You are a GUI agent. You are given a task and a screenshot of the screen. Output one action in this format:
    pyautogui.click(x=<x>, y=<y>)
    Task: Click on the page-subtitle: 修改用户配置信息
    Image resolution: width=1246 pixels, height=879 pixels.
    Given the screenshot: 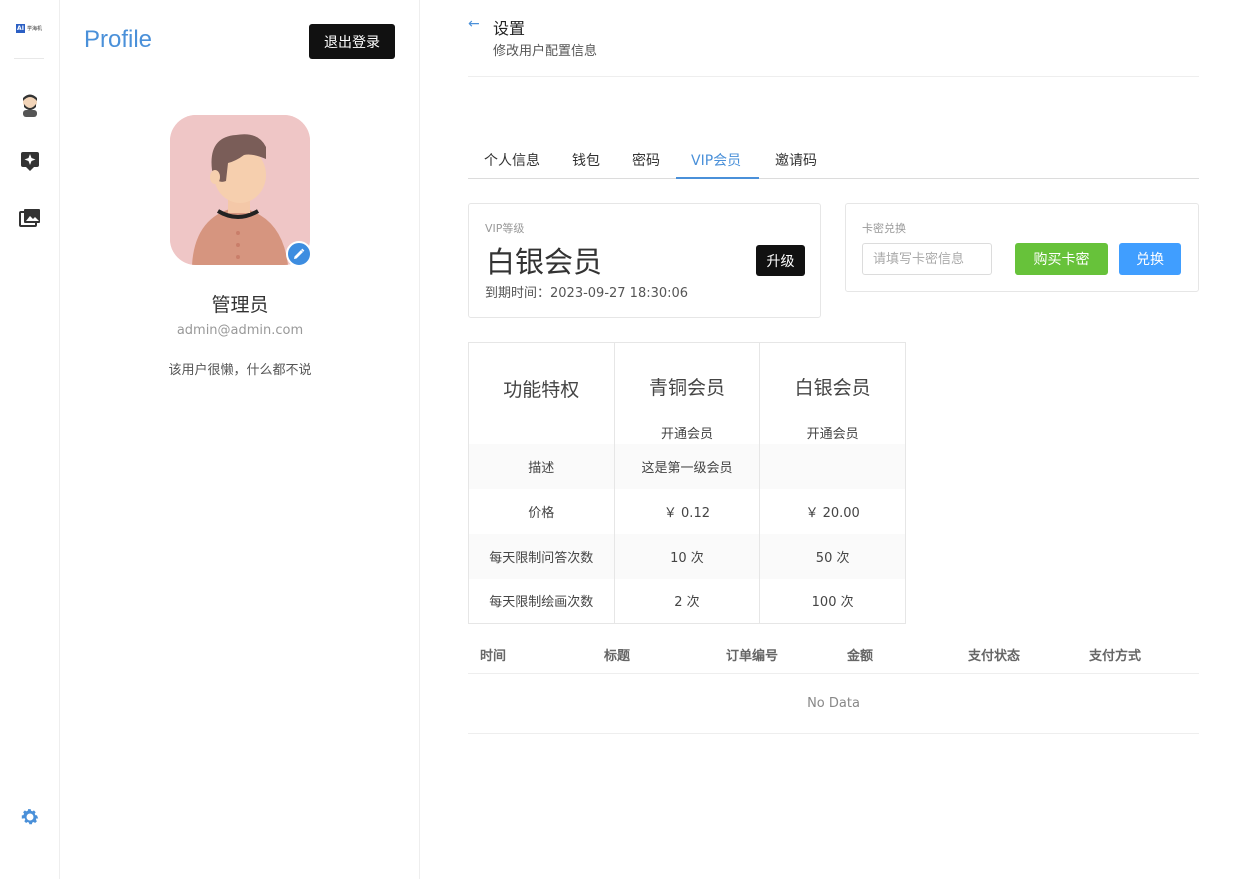 What is the action you would take?
    pyautogui.click(x=545, y=51)
    